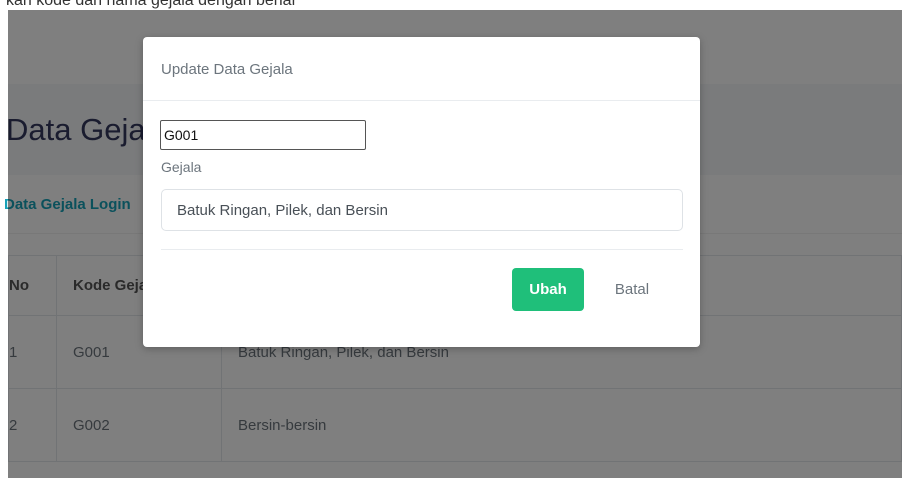 The image size is (902, 478). What do you see at coordinates (422, 210) in the screenshot?
I see `gejala-input` at bounding box center [422, 210].